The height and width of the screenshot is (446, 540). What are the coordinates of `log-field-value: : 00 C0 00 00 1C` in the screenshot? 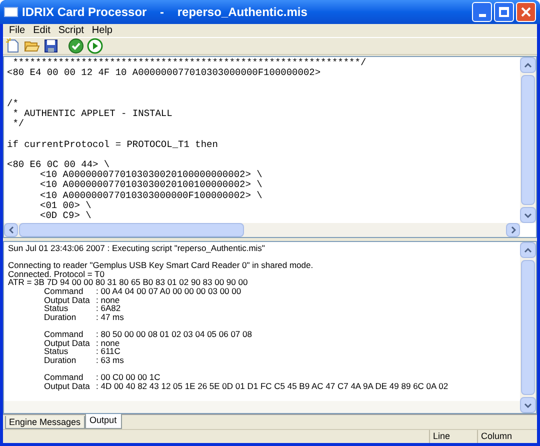 It's located at (128, 377).